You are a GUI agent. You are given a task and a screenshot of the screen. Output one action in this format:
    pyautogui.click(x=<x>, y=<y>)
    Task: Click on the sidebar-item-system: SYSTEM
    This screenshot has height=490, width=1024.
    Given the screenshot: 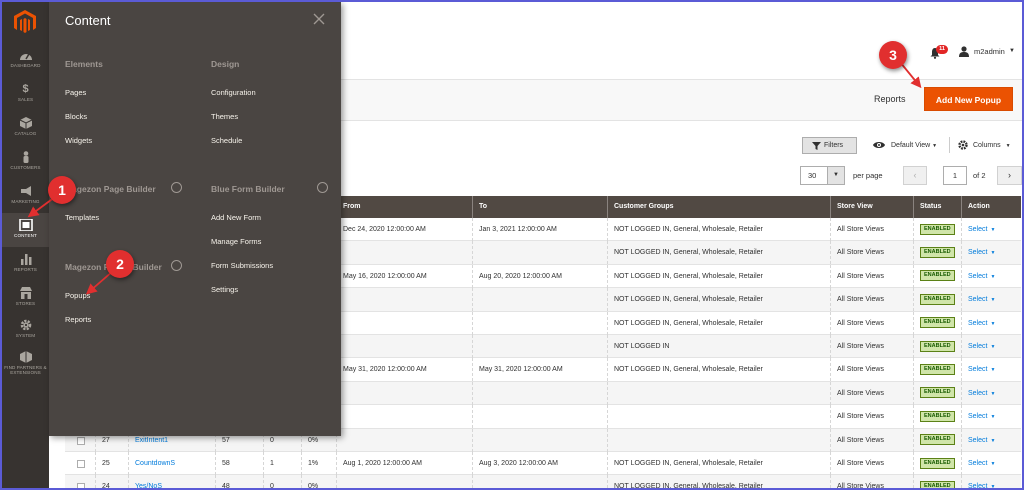 What is the action you would take?
    pyautogui.click(x=25, y=336)
    